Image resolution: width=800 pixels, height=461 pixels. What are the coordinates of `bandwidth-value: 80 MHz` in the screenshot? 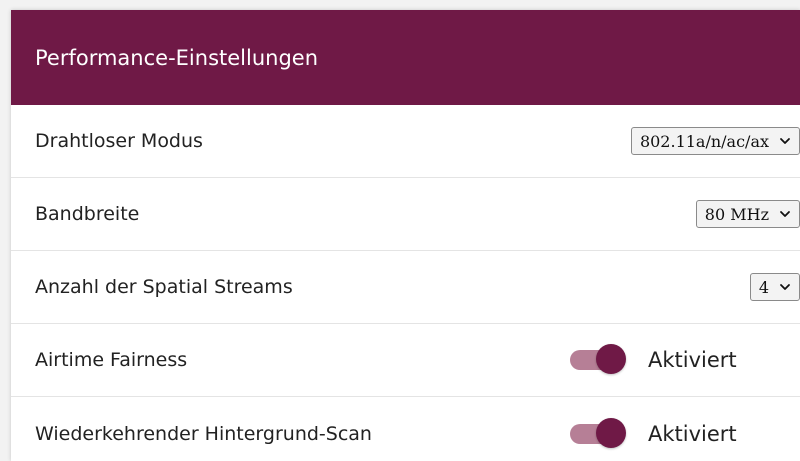 It's located at (736, 214).